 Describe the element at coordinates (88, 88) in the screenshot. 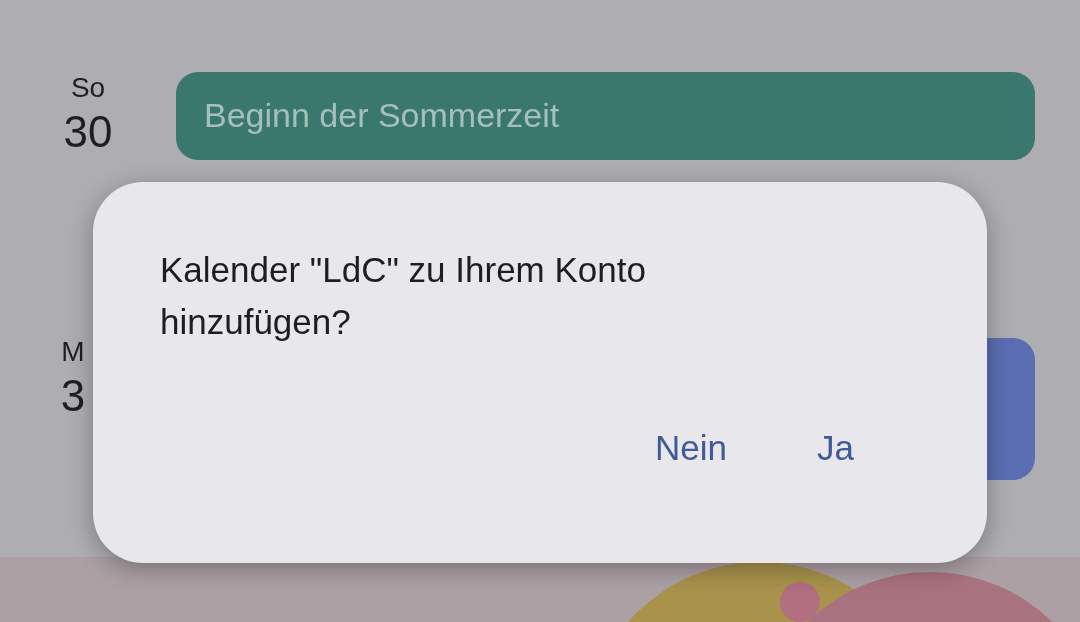

I see `weekday-label: So` at that location.